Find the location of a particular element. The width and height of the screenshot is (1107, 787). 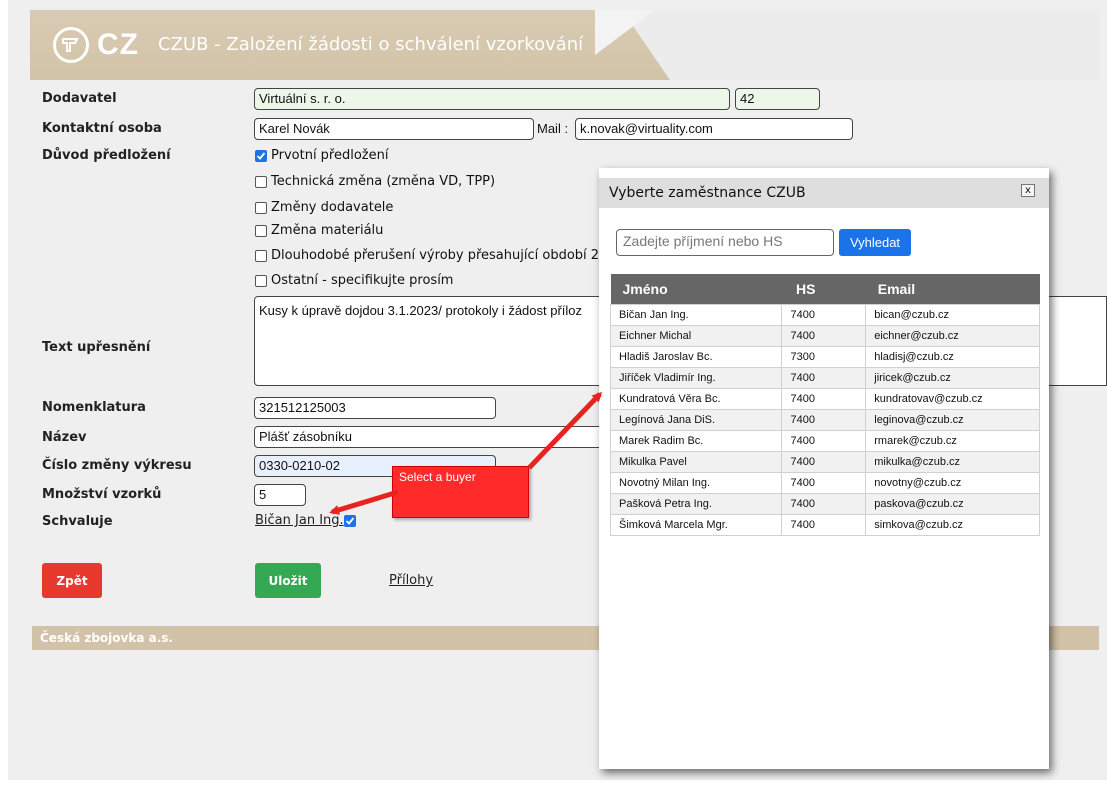

reason-first-submission: Prvotní předložení is located at coordinates (321, 155).